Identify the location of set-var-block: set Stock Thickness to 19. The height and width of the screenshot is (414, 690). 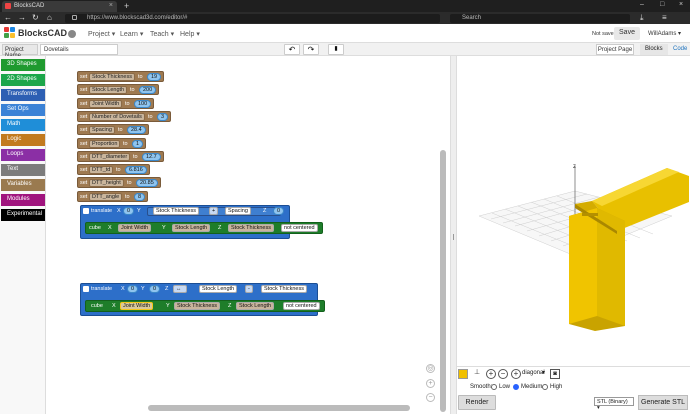
(120, 76).